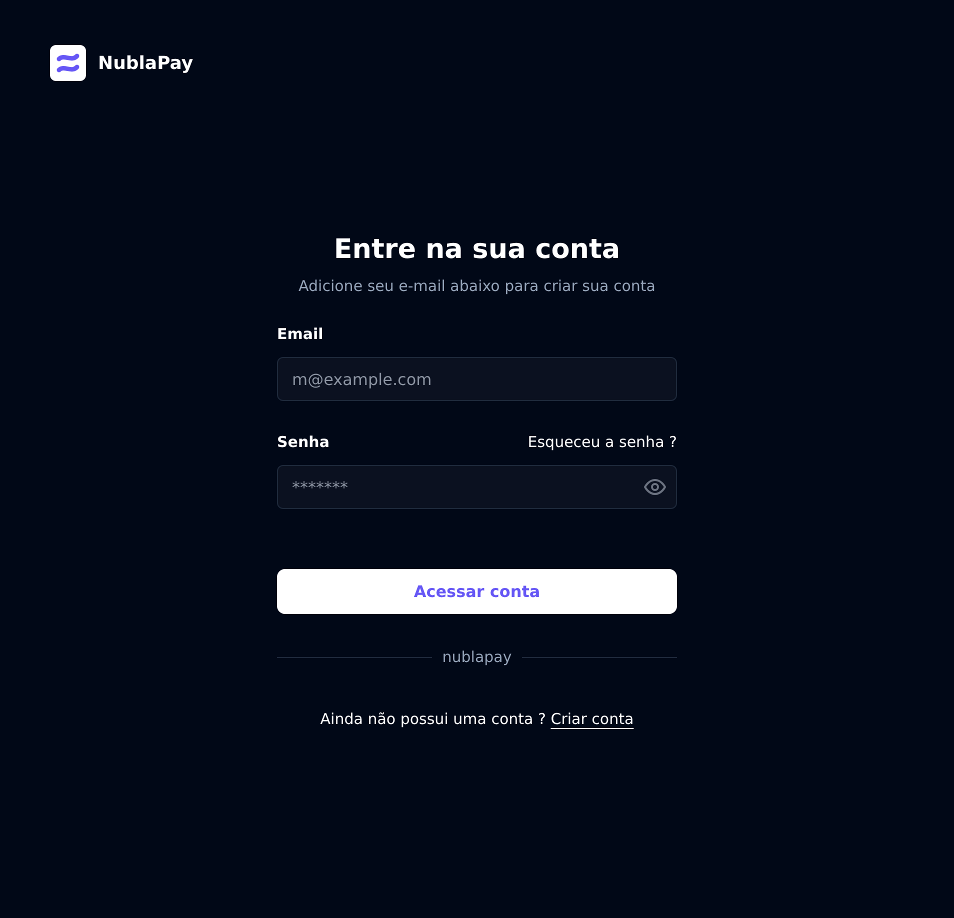 Image resolution: width=954 pixels, height=918 pixels. Describe the element at coordinates (68, 63) in the screenshot. I see `logo-icon` at that location.